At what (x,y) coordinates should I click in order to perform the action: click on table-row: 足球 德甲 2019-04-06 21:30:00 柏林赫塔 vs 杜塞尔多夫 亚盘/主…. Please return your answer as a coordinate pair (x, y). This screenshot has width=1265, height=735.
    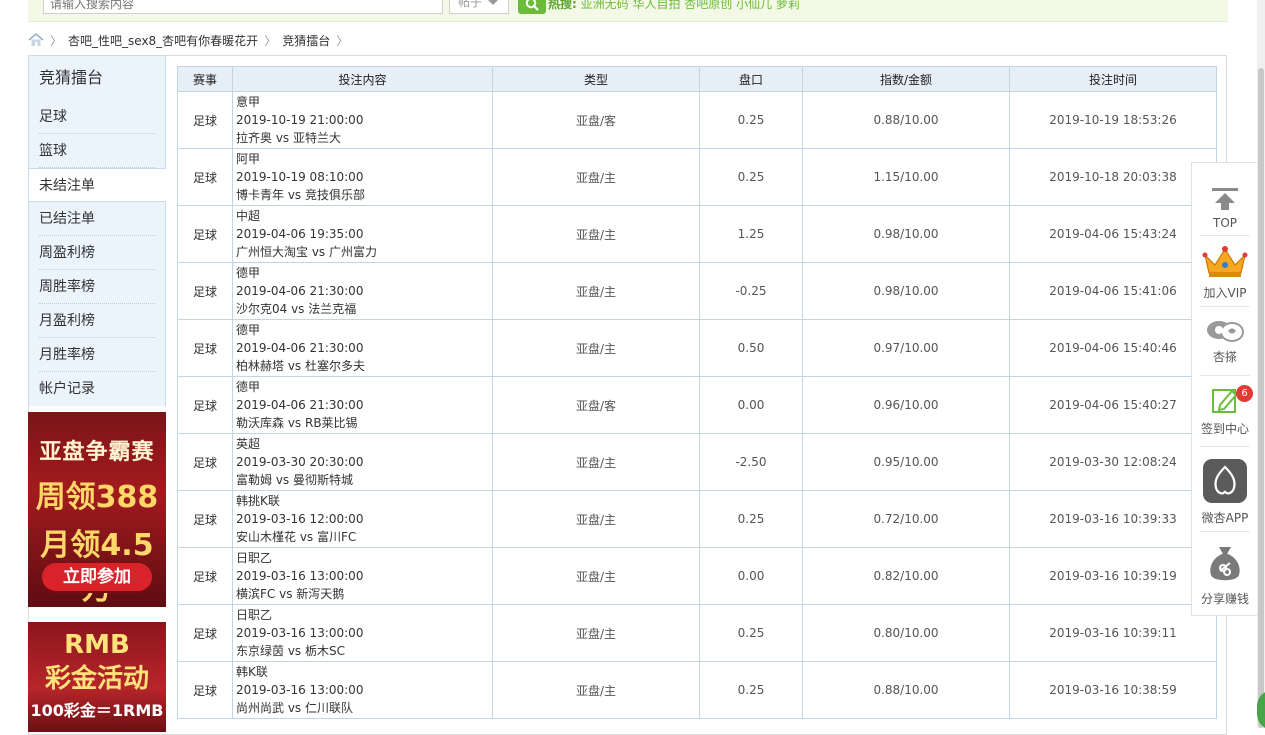
    Looking at the image, I should click on (697, 348).